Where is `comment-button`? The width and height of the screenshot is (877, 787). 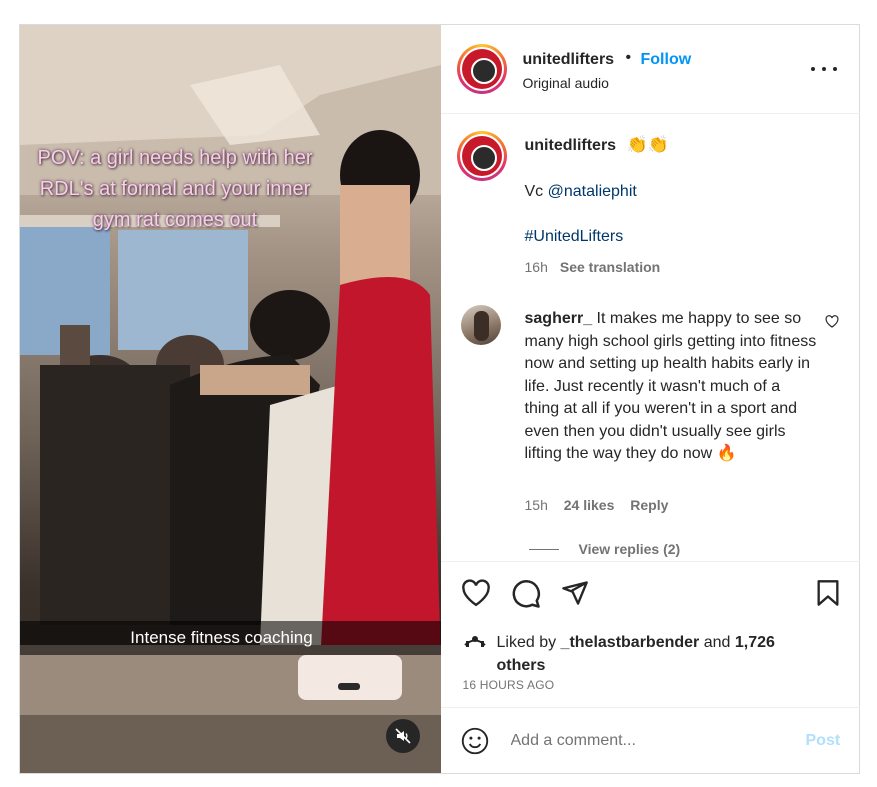 comment-button is located at coordinates (526, 596).